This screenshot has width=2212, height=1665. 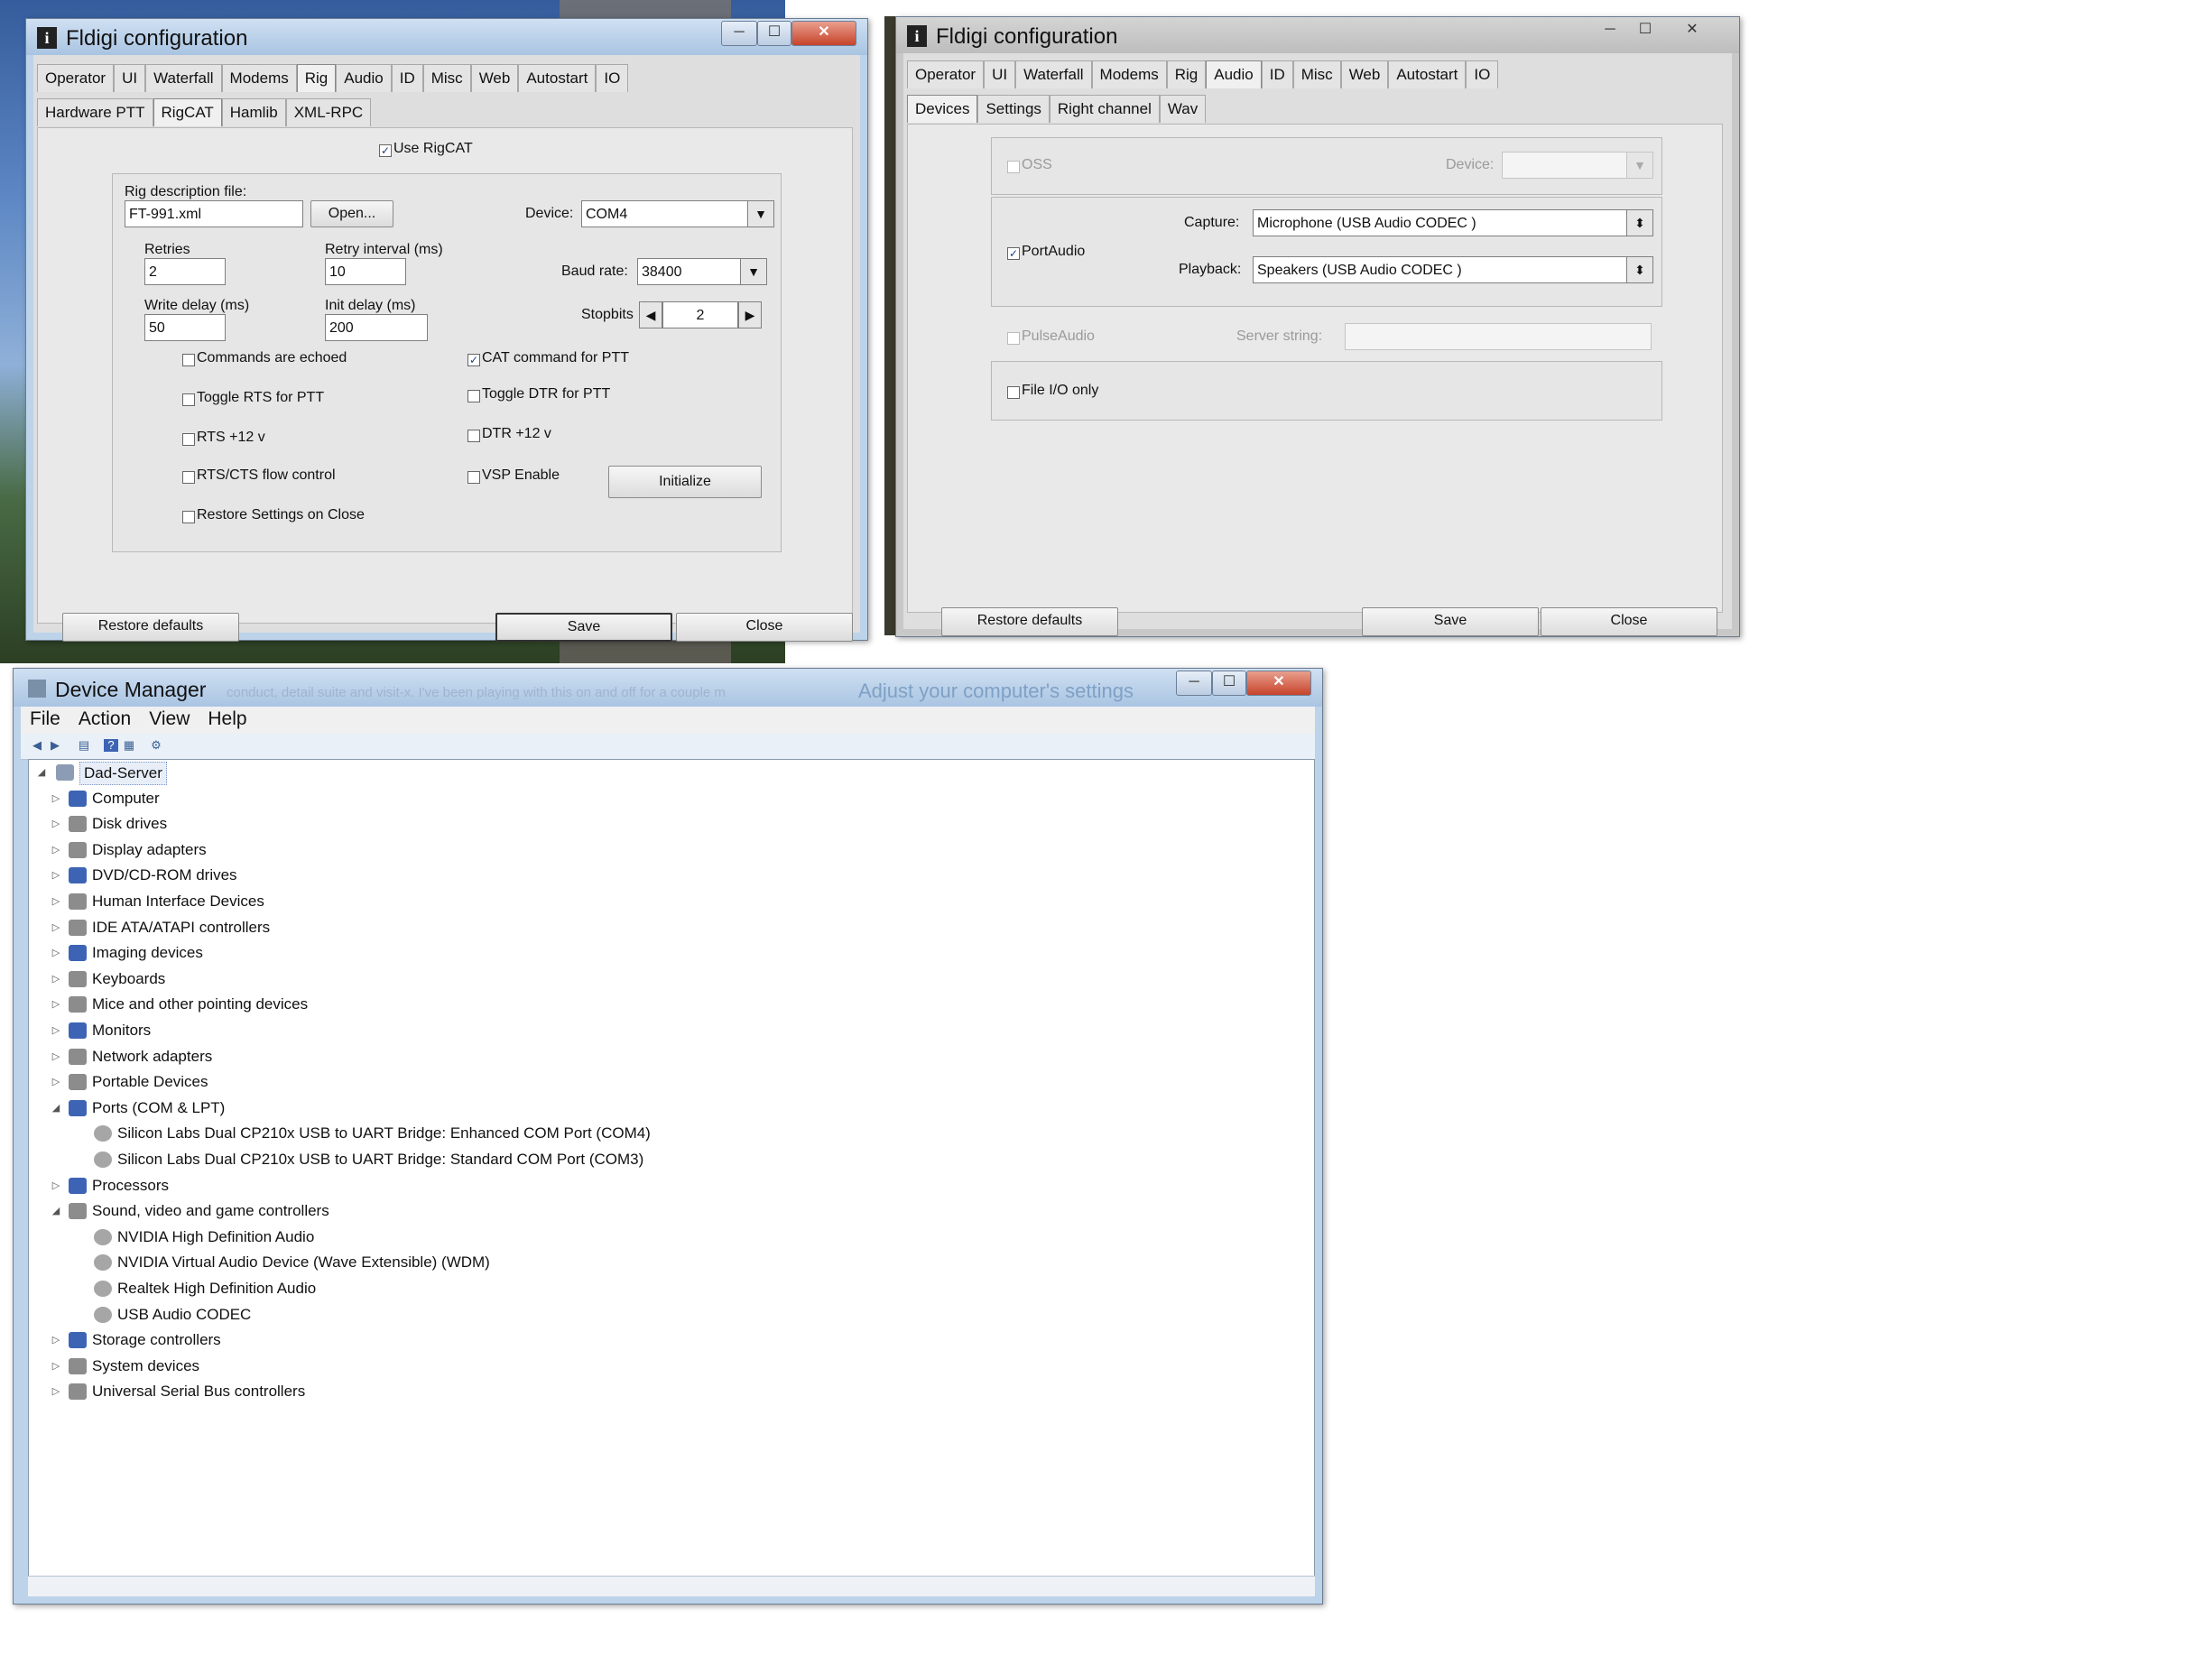 What do you see at coordinates (158, 1108) in the screenshot?
I see `tree-category: Ports (COM & LPT)` at bounding box center [158, 1108].